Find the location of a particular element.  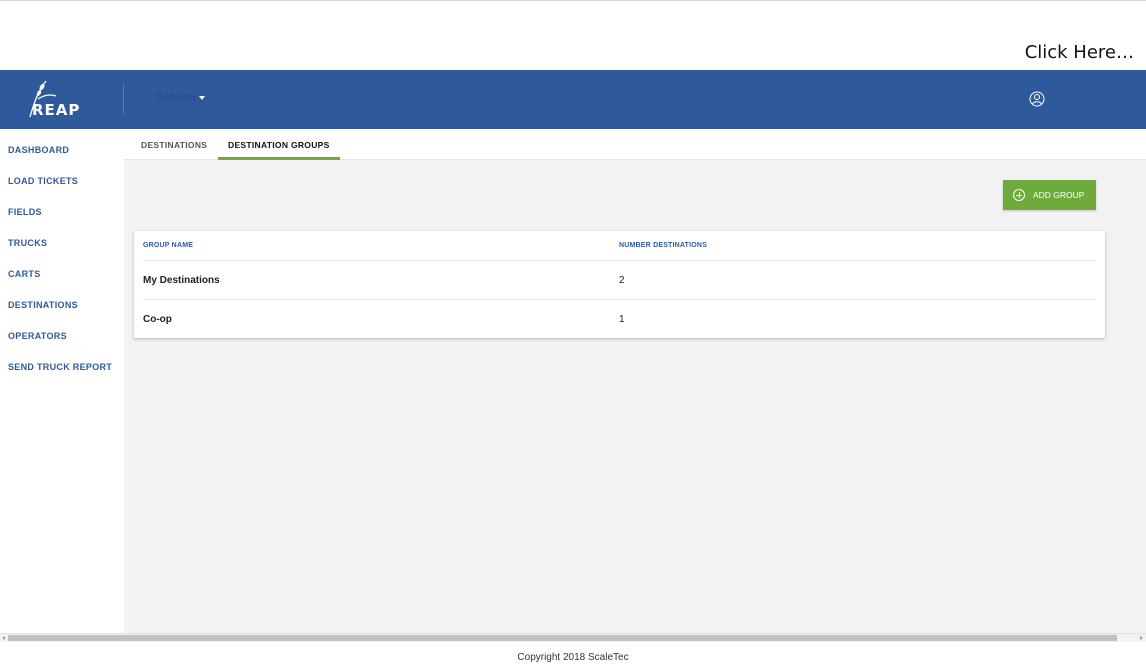

footer: Copyright 2018 ScaleTec is located at coordinates (573, 655).